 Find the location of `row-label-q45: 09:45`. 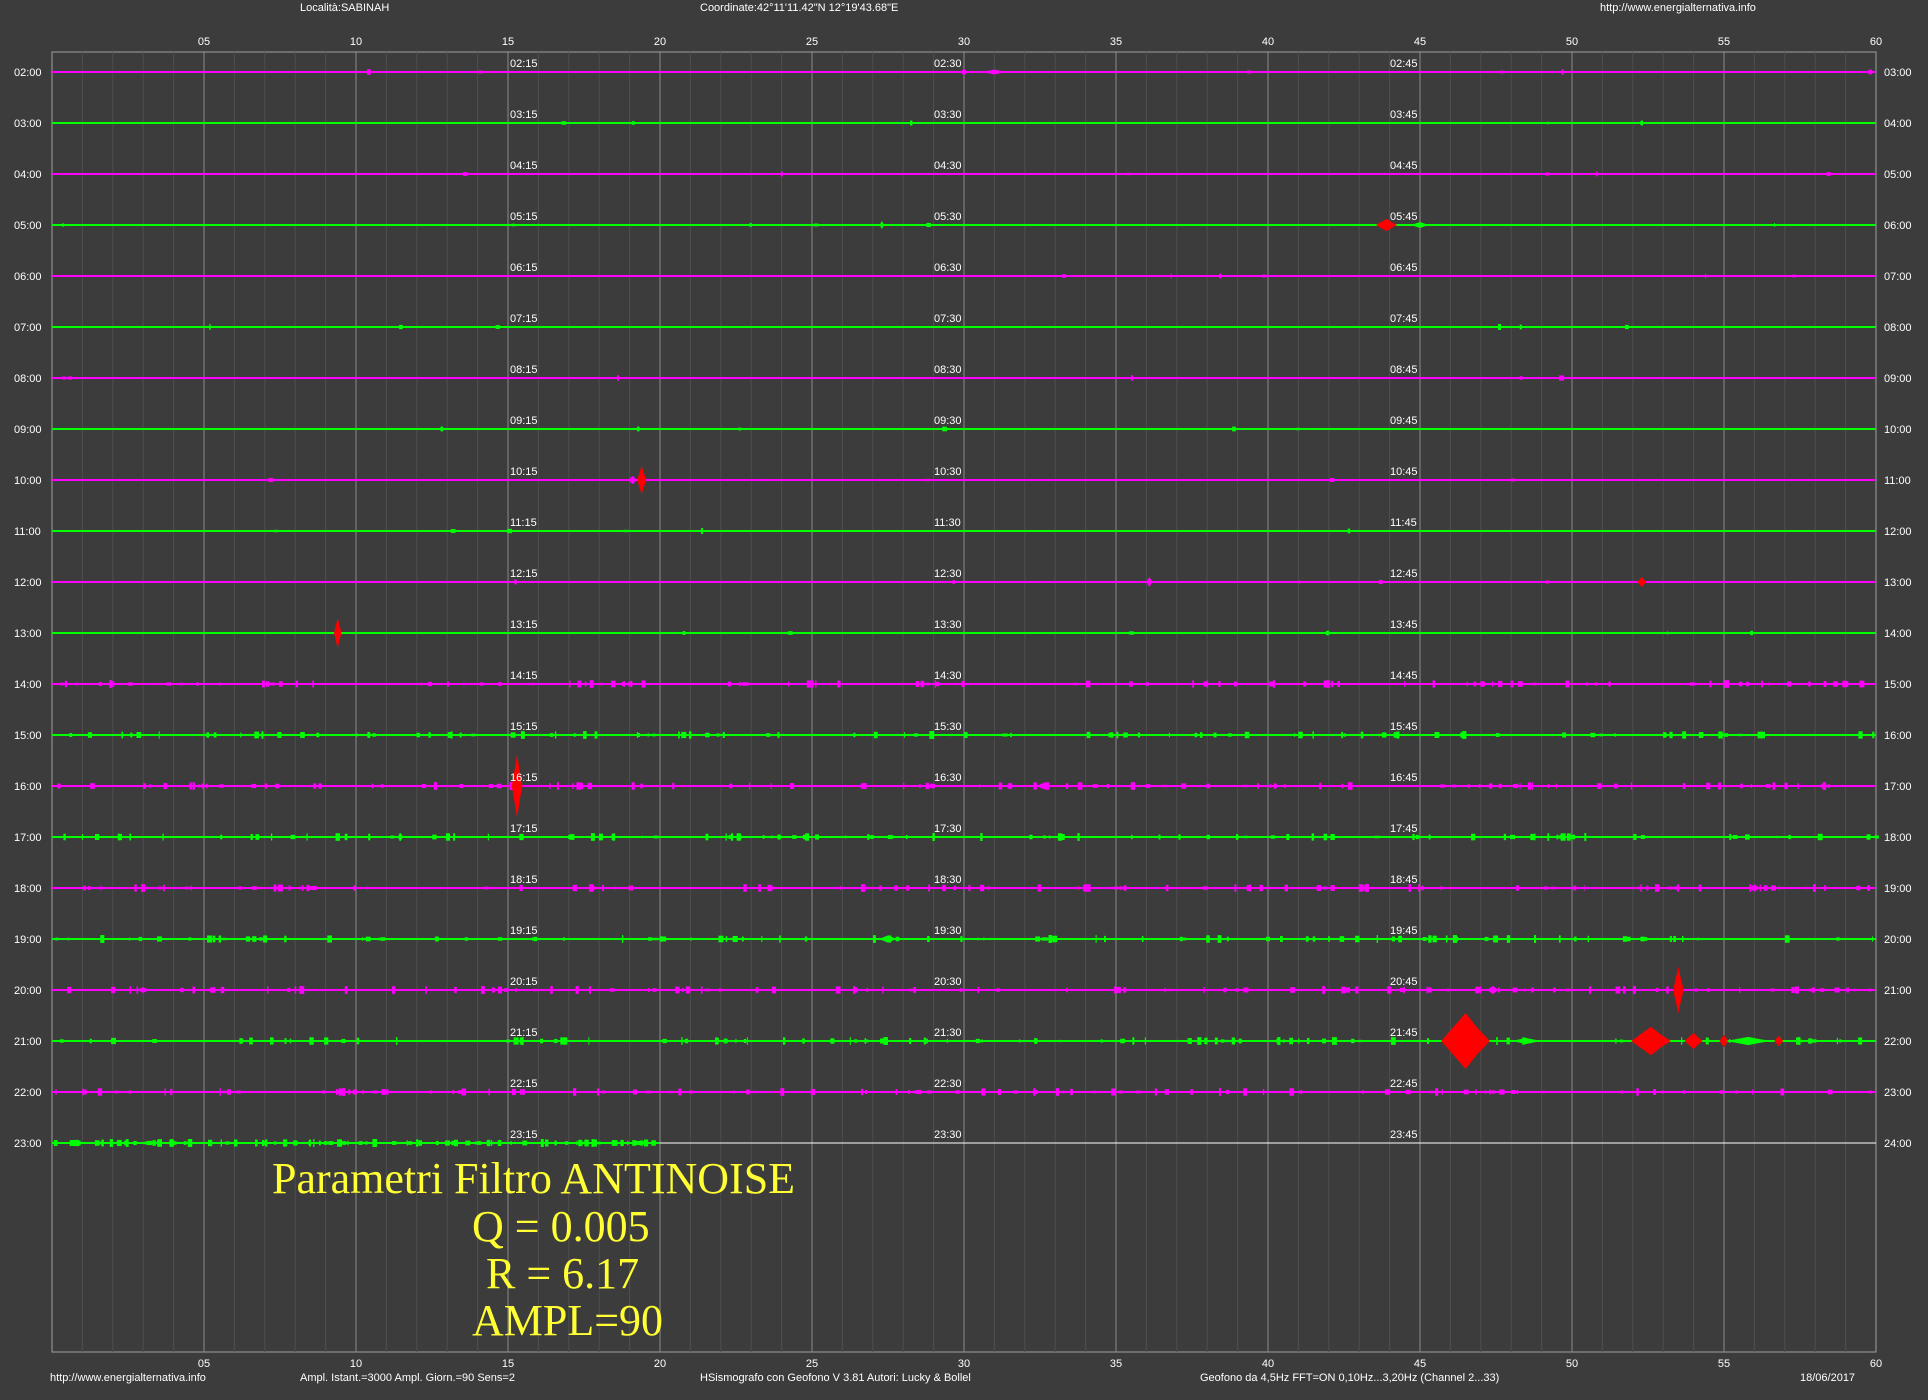

row-label-q45: 09:45 is located at coordinates (1404, 421).